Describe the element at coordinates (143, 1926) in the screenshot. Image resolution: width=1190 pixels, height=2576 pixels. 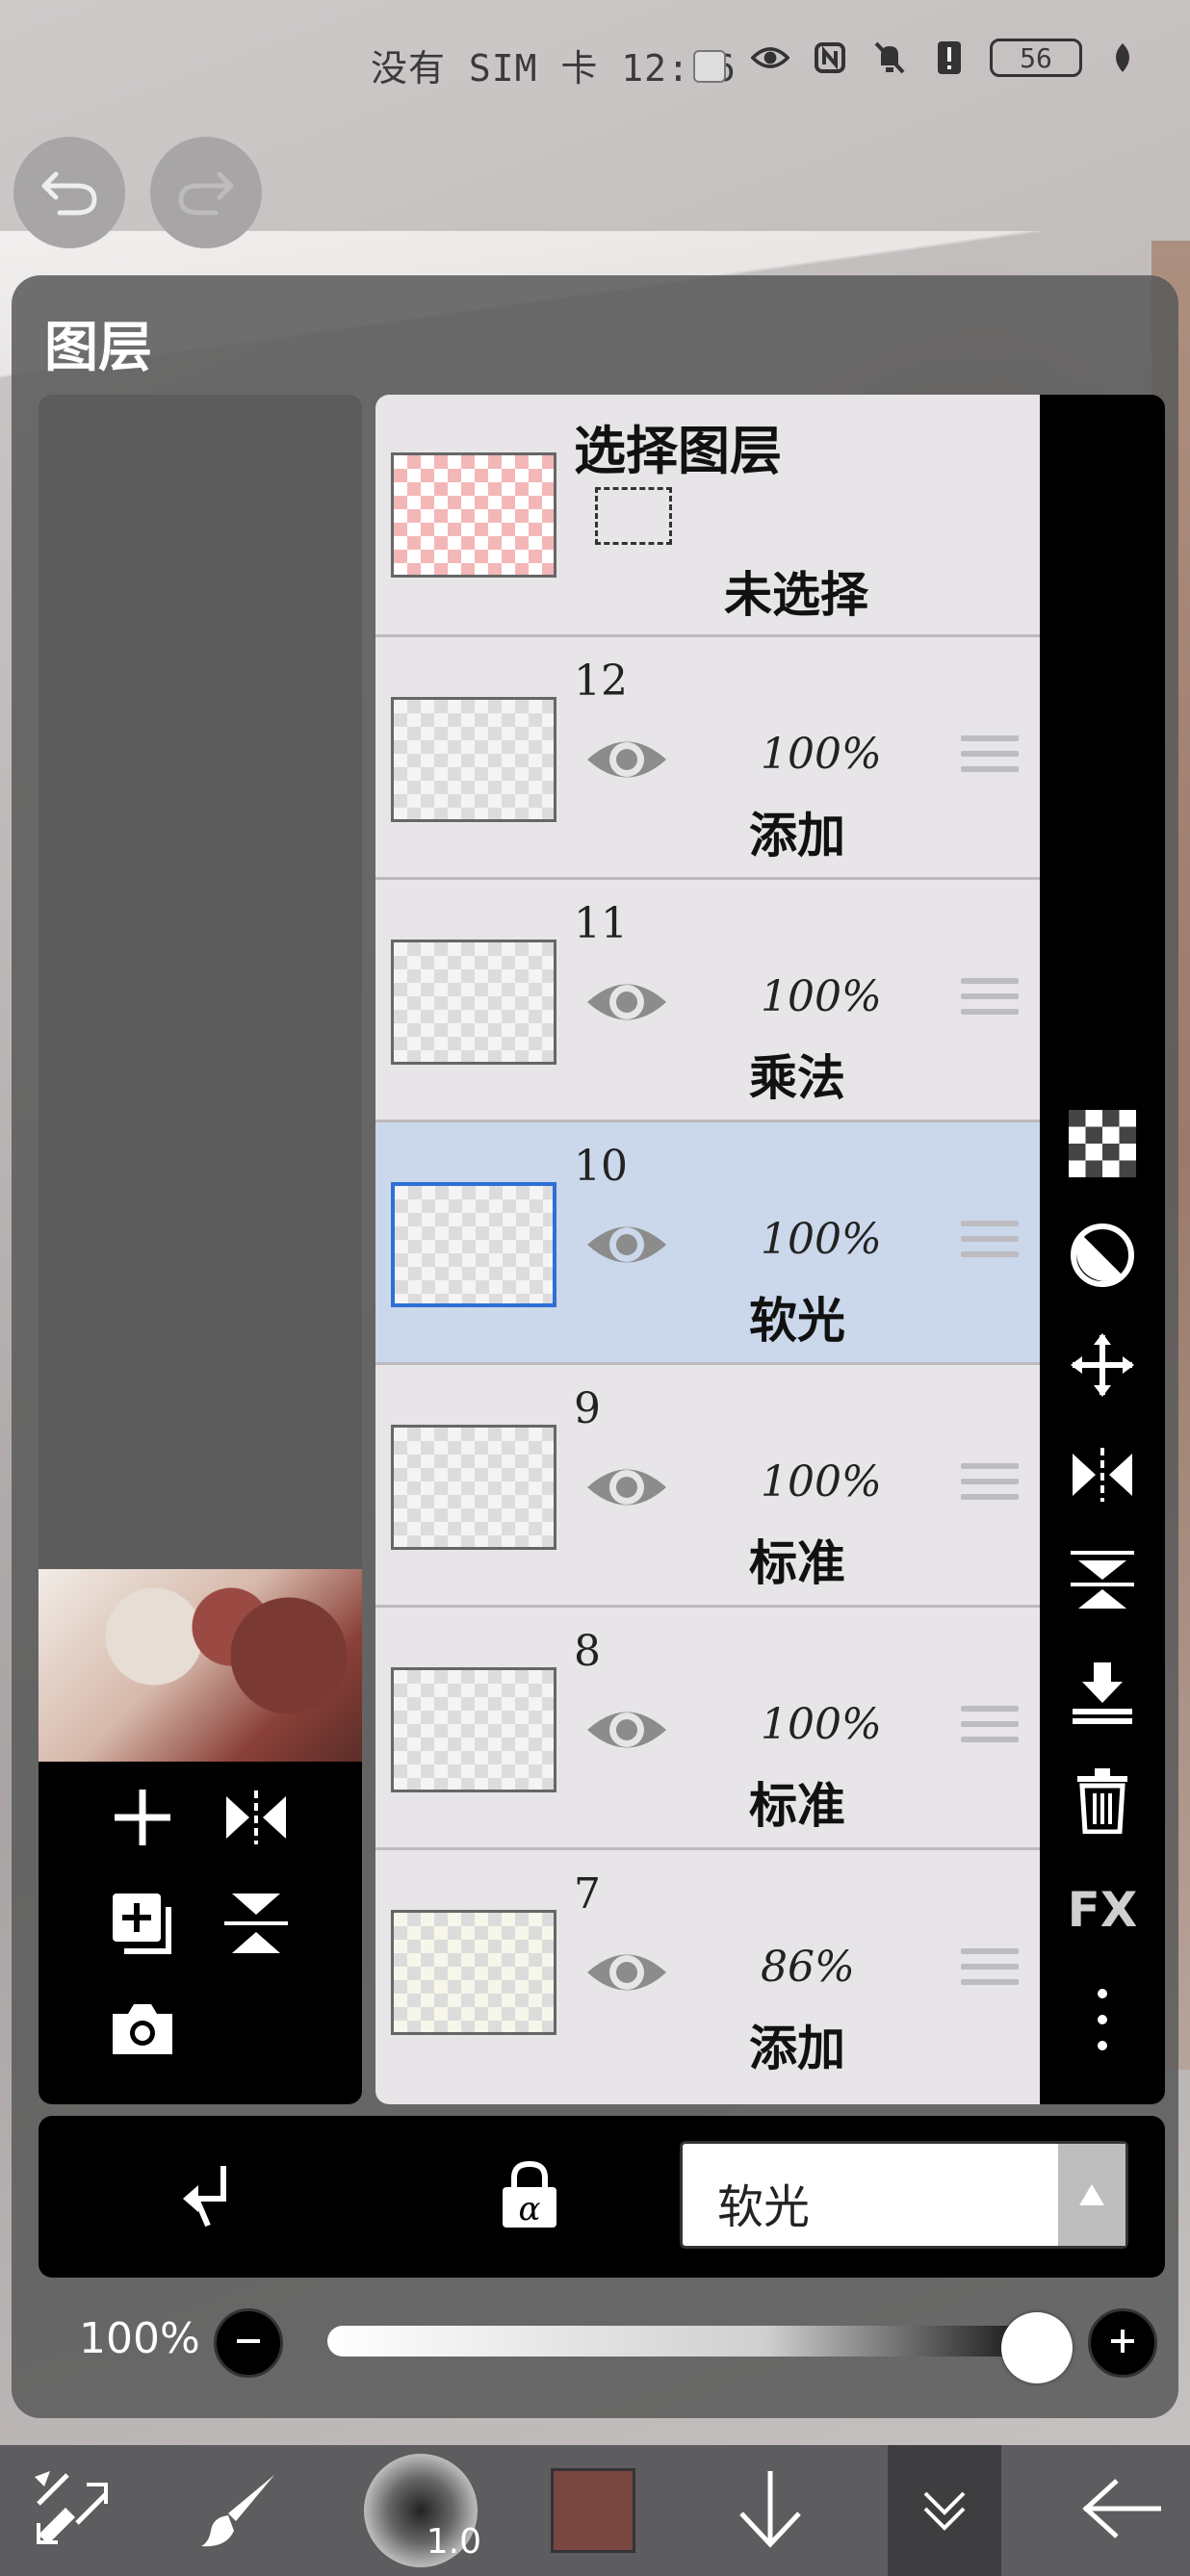
I see `copy-layer-button` at that location.